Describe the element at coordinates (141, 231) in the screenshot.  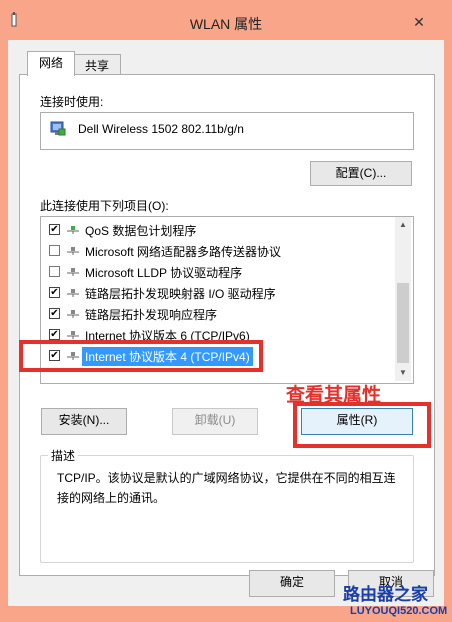
I see `list-item-label: QoS 数据包计划程序` at that location.